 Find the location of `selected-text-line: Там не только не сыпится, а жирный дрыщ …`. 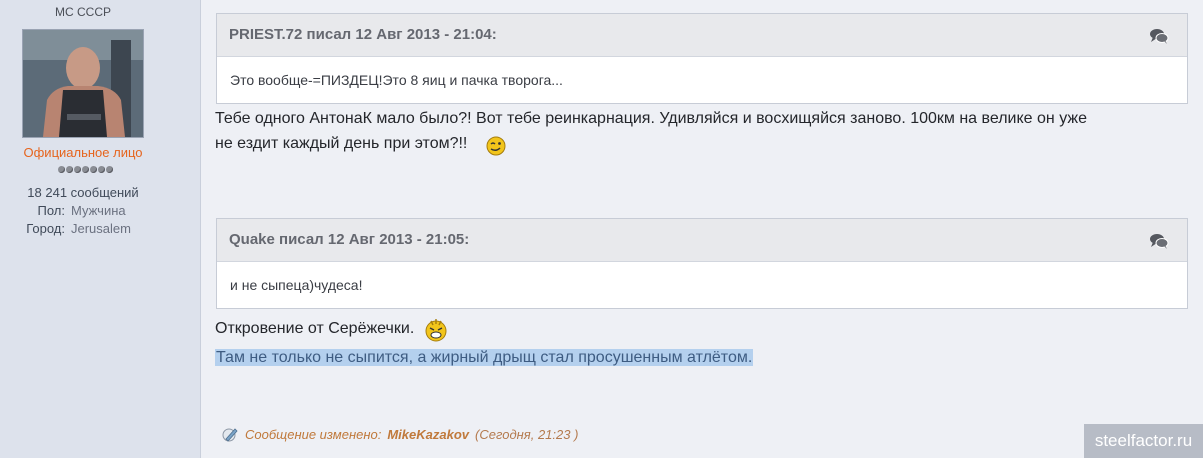

selected-text-line: Там не только не сыпится, а жирный дрыщ … is located at coordinates (484, 358).